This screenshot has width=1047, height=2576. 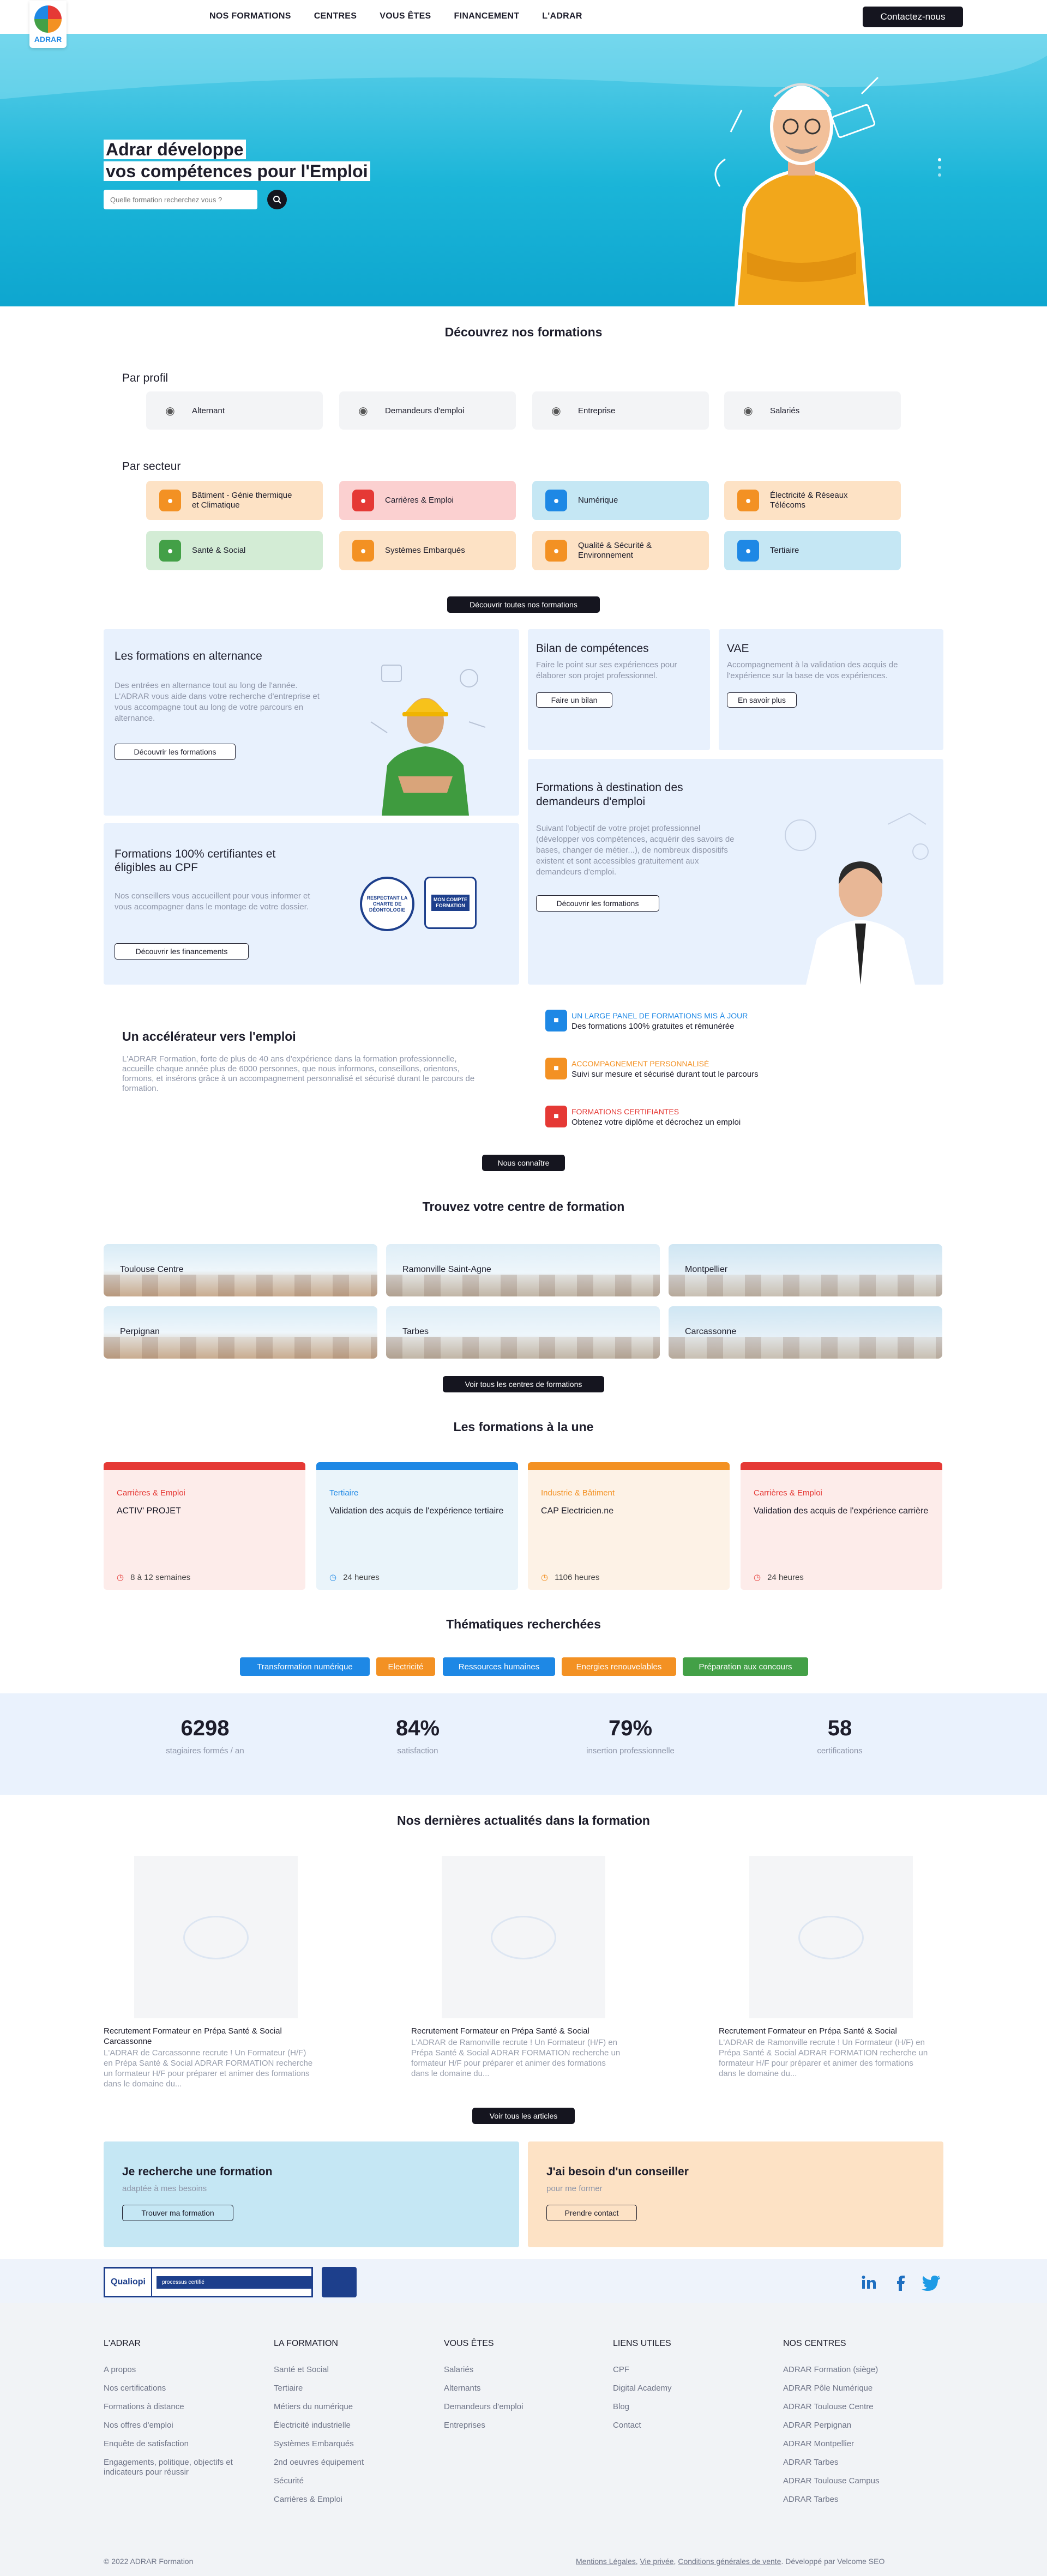 I want to click on hero-search-input, so click(x=180, y=199).